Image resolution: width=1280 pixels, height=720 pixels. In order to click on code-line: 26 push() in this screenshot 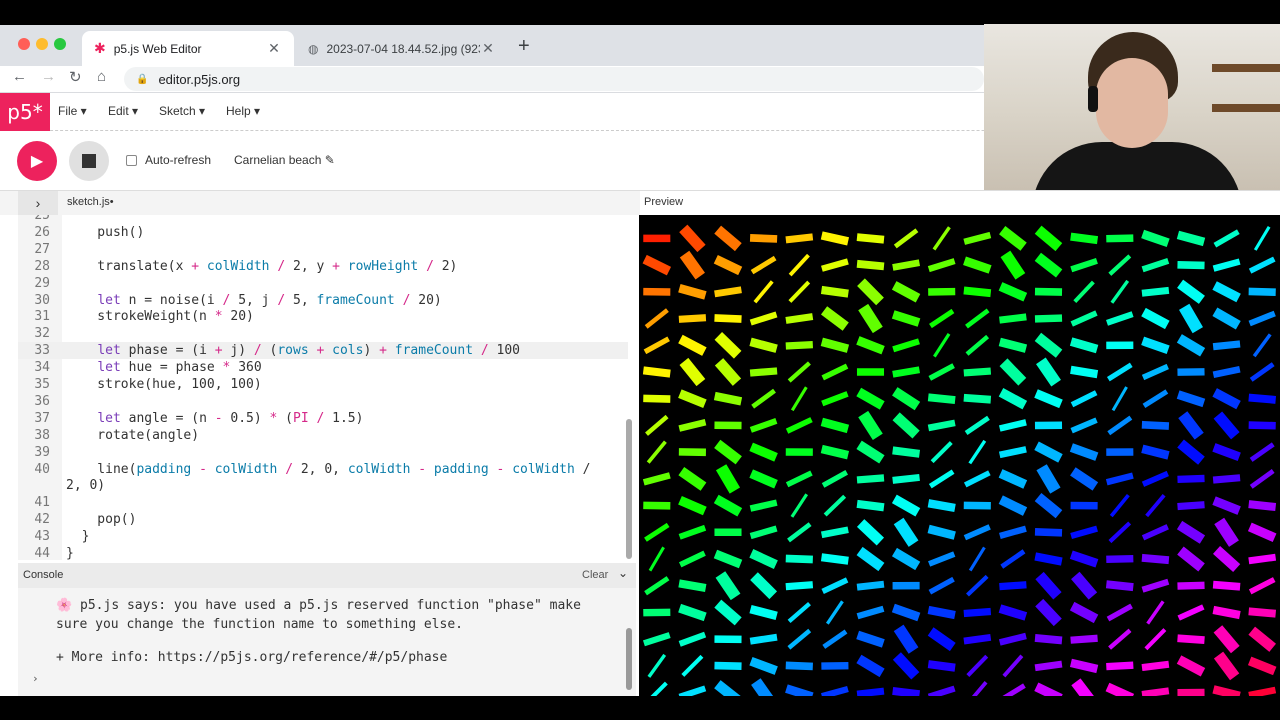, I will do `click(323, 232)`.